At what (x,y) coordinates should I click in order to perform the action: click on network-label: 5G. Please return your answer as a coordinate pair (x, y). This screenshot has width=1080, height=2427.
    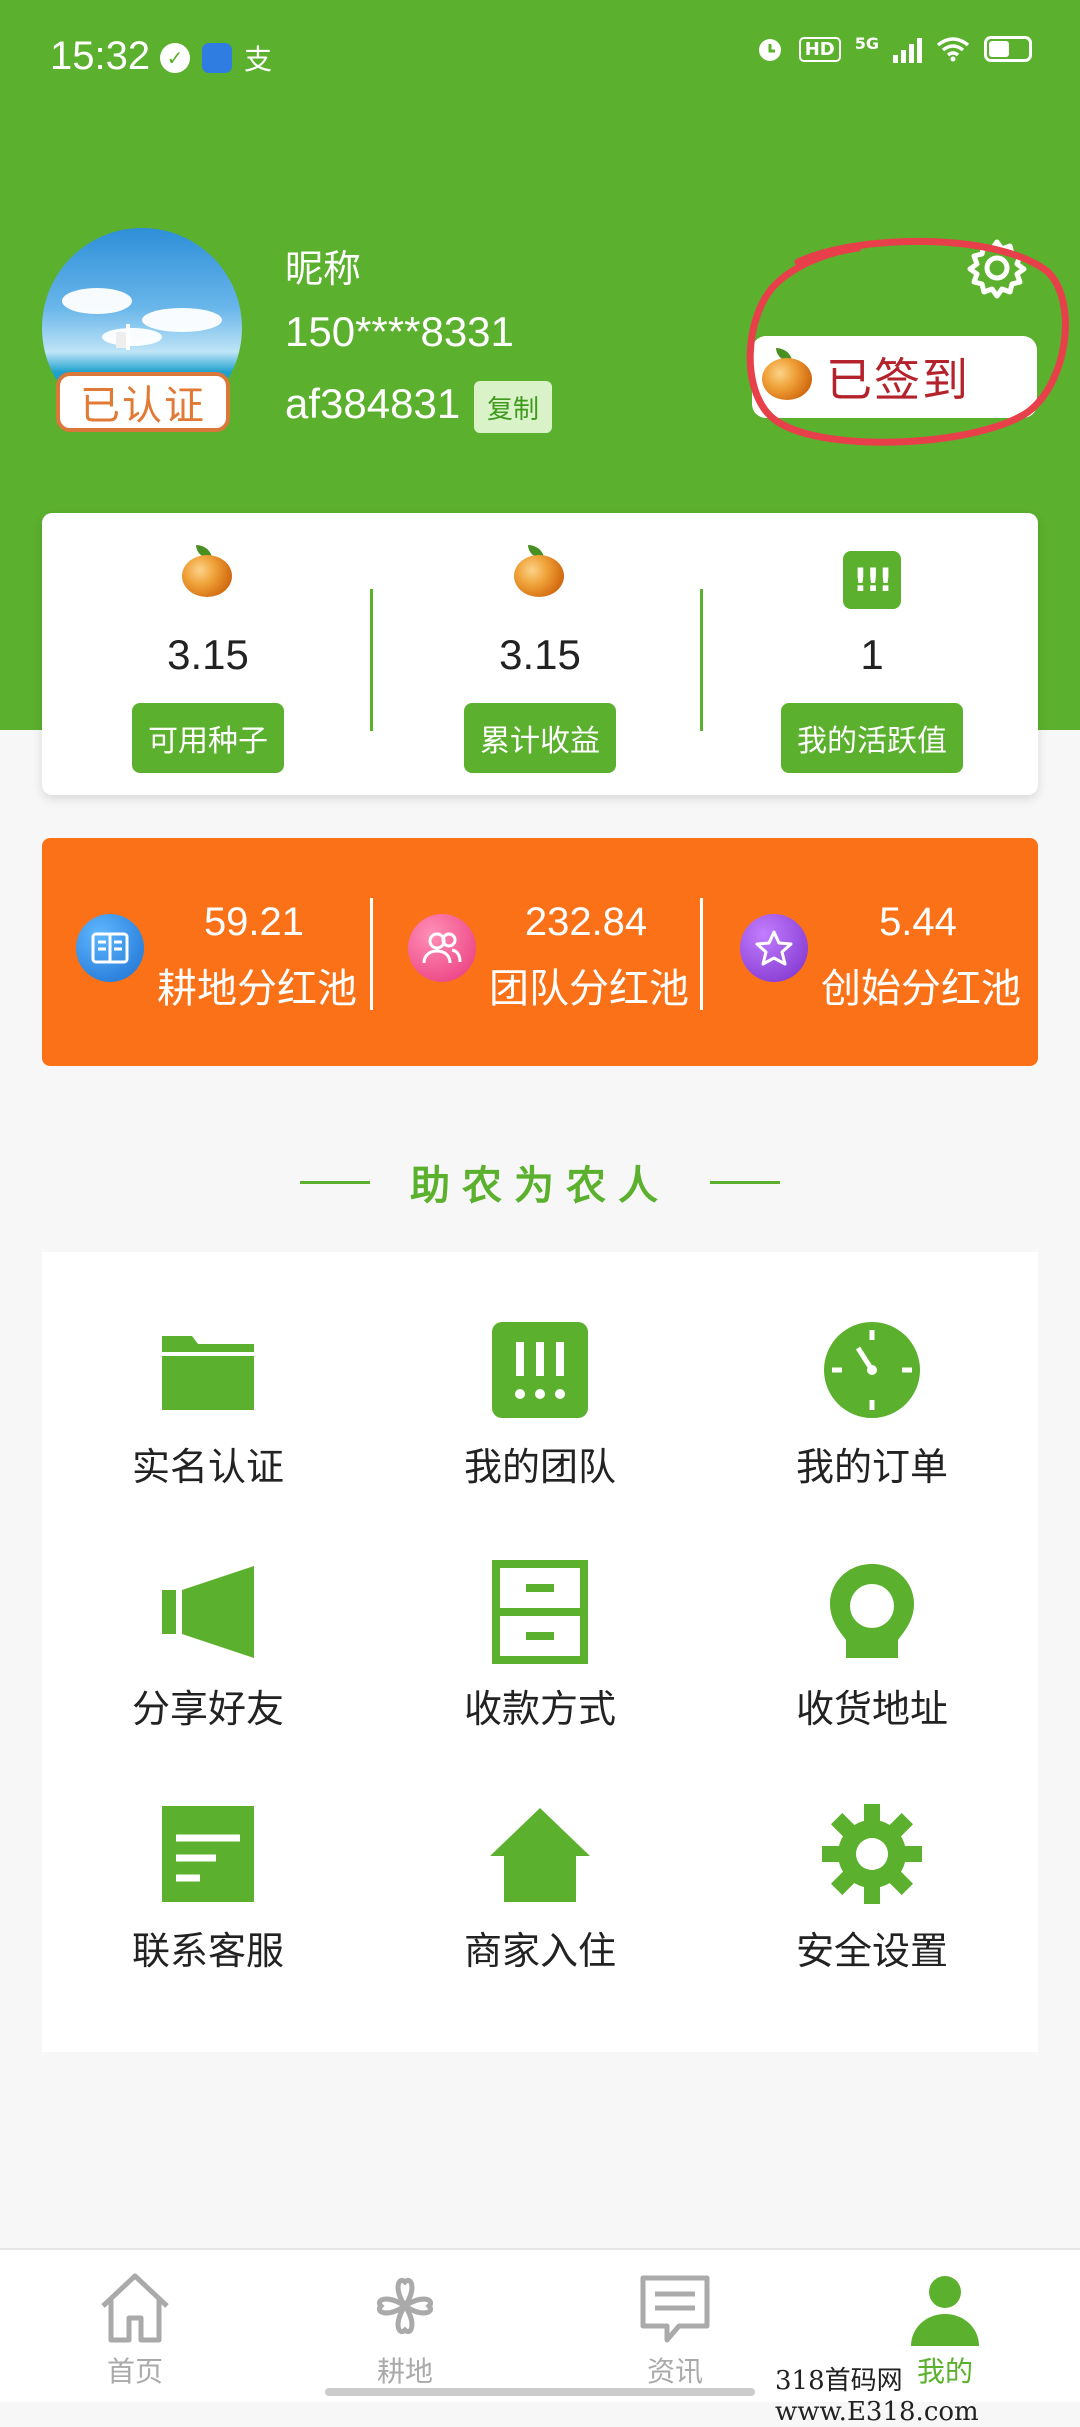
    Looking at the image, I should click on (866, 43).